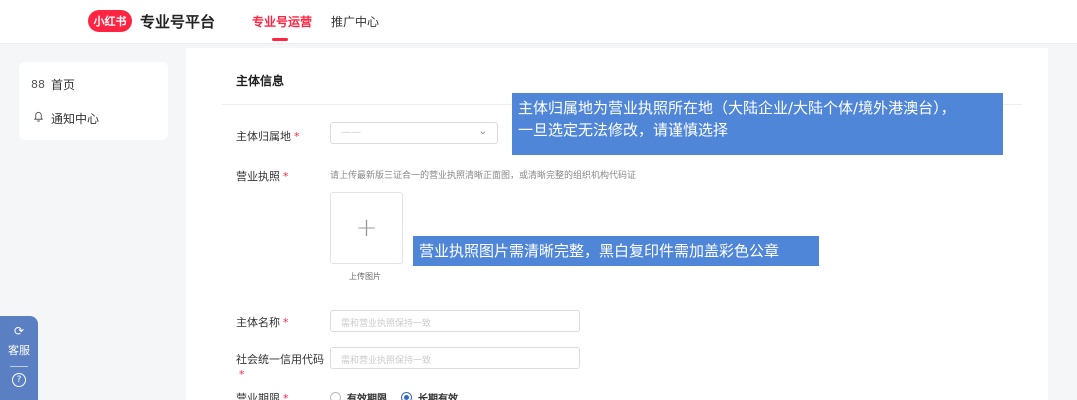  Describe the element at coordinates (599, 251) in the screenshot. I see `callout-text: 营业执照图片需清晰完整，黑白复印件需加盖彩色公章` at that location.